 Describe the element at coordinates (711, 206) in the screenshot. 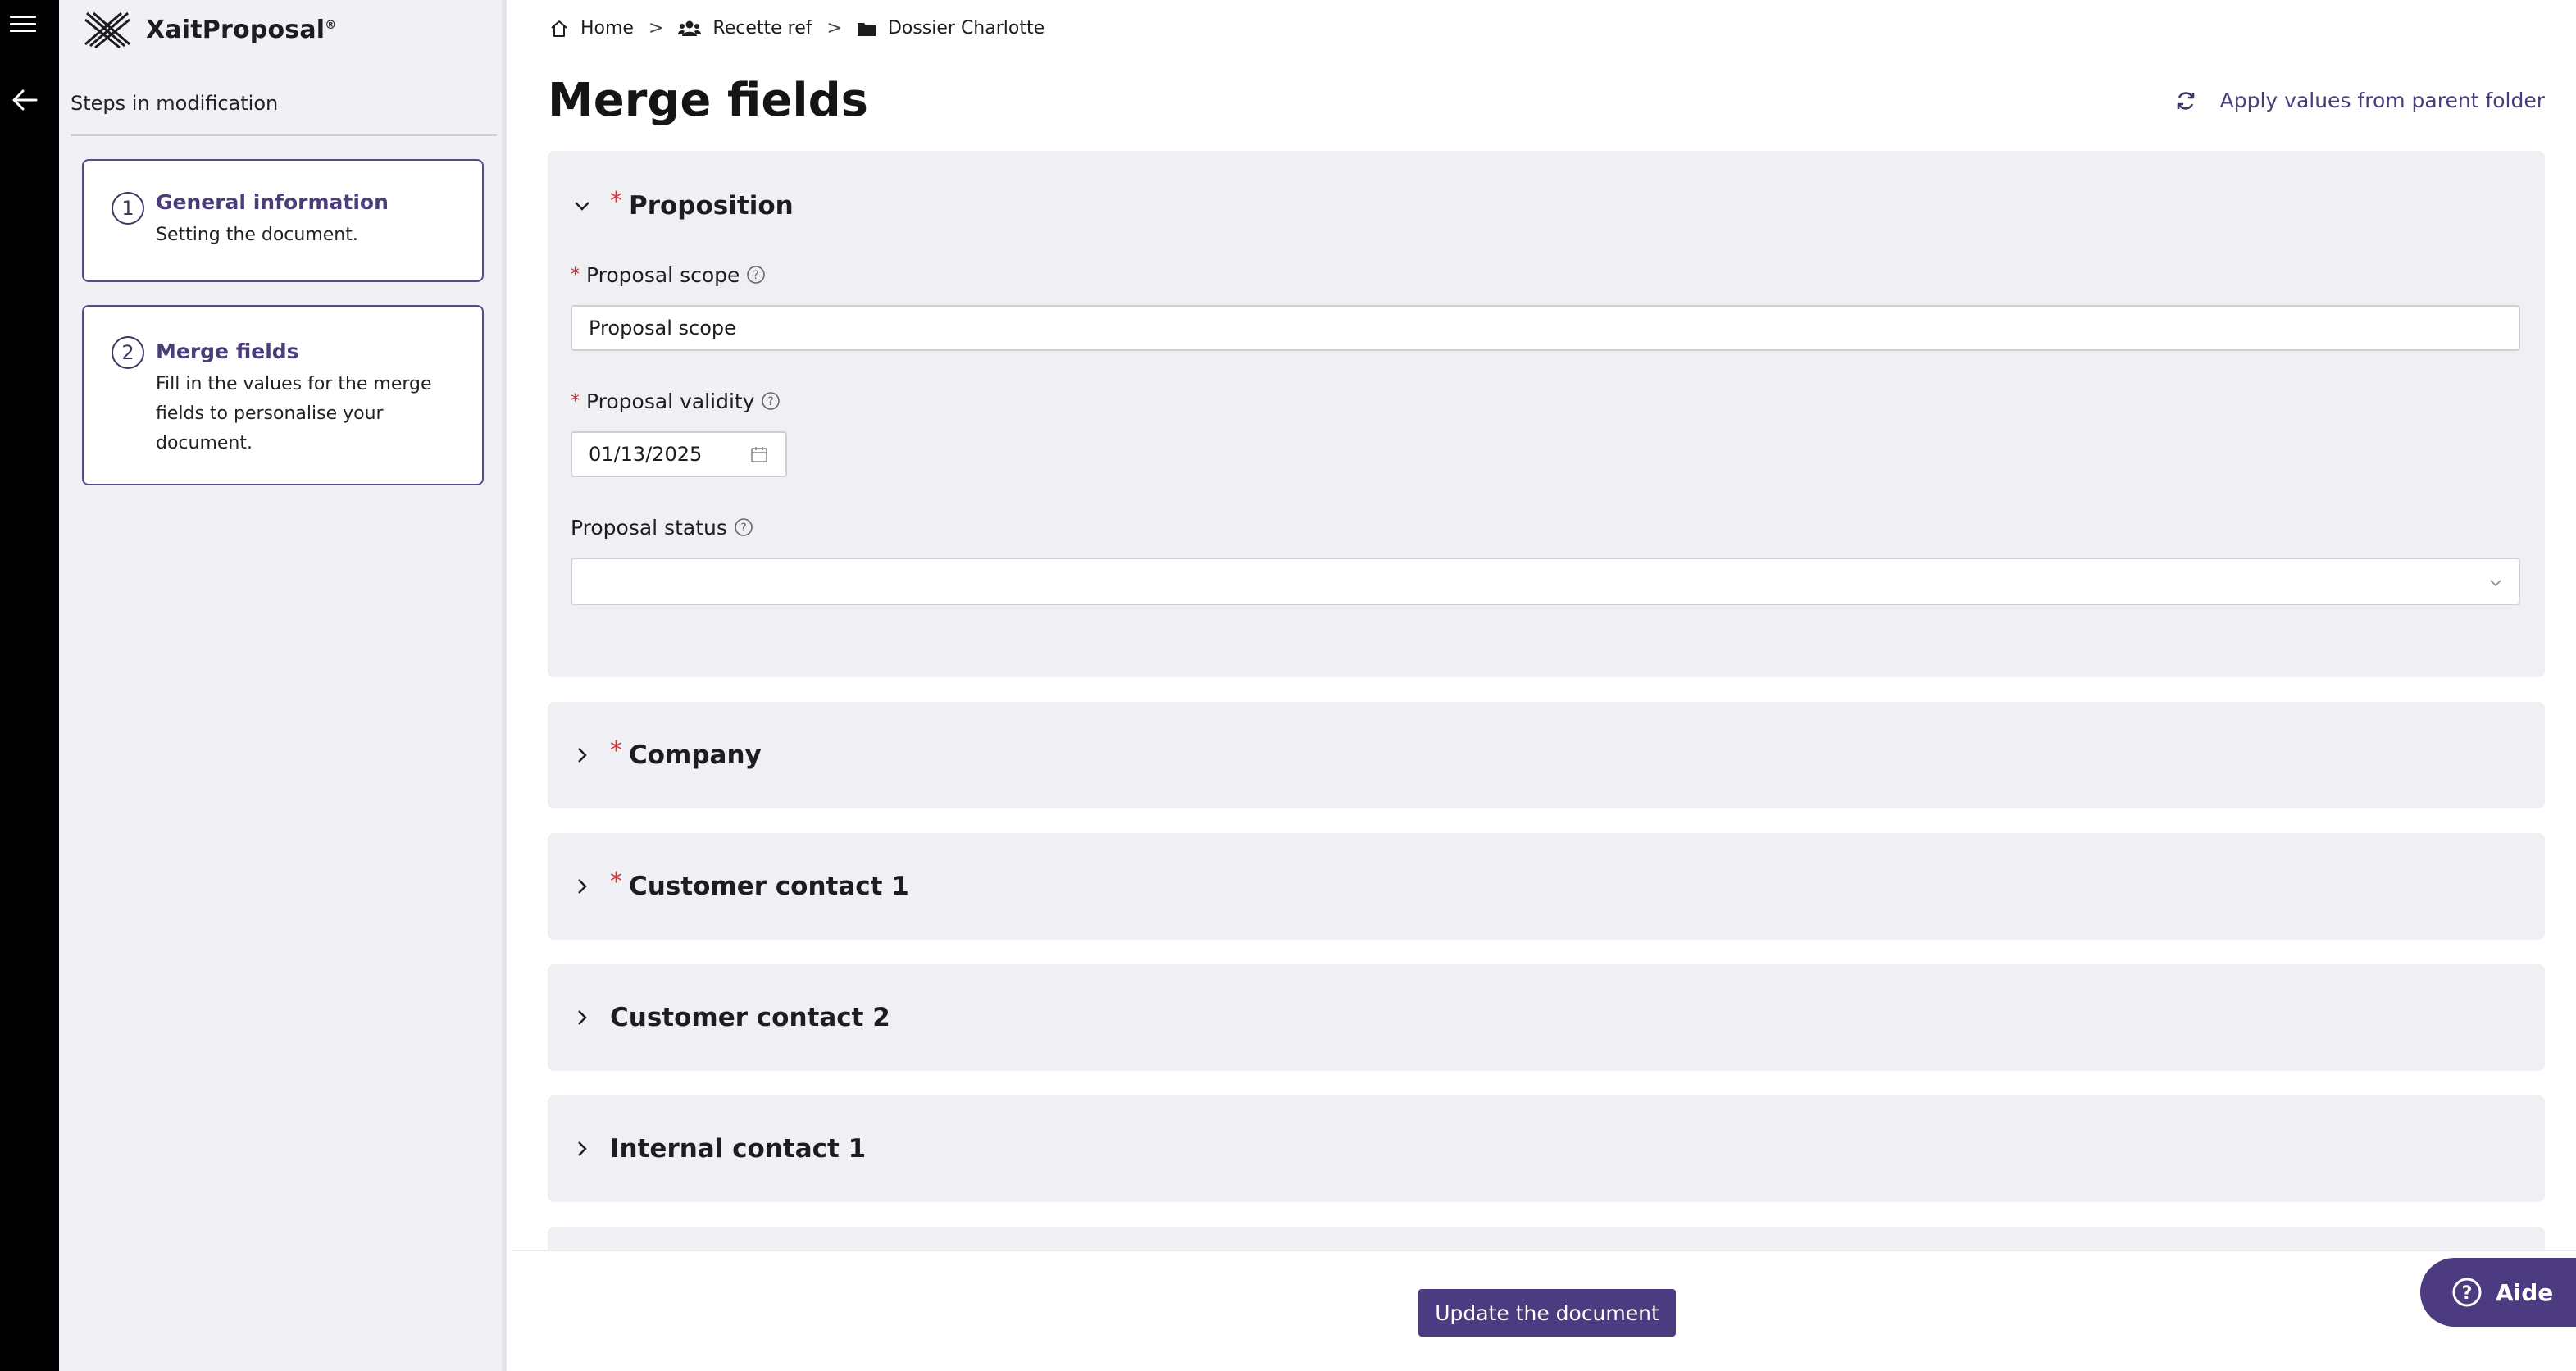

I see `section-title: Proposition` at that location.